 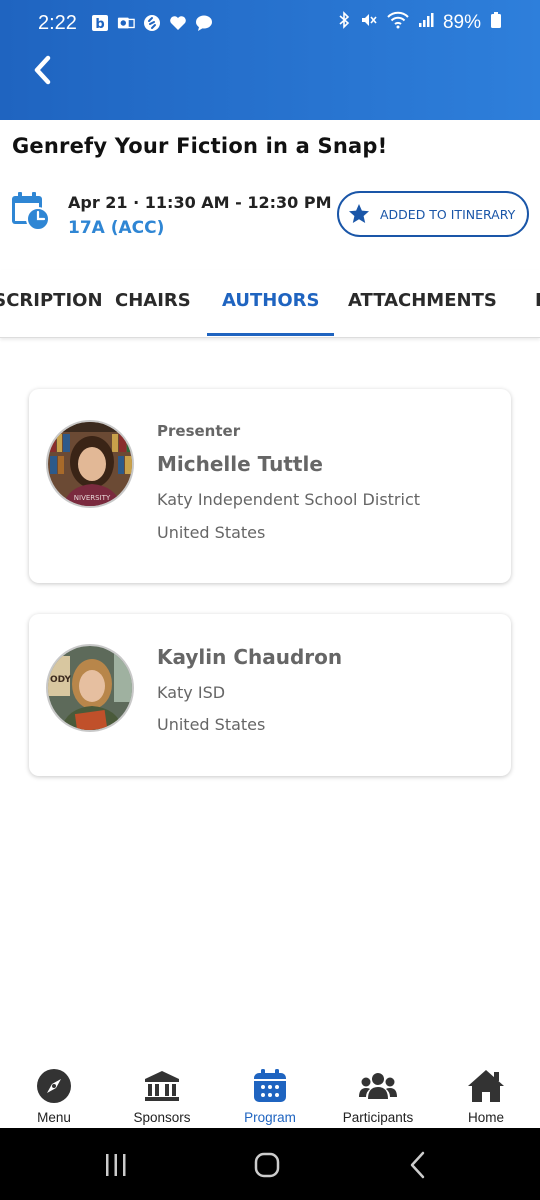 I want to click on active-tab-indicator, so click(x=270, y=334).